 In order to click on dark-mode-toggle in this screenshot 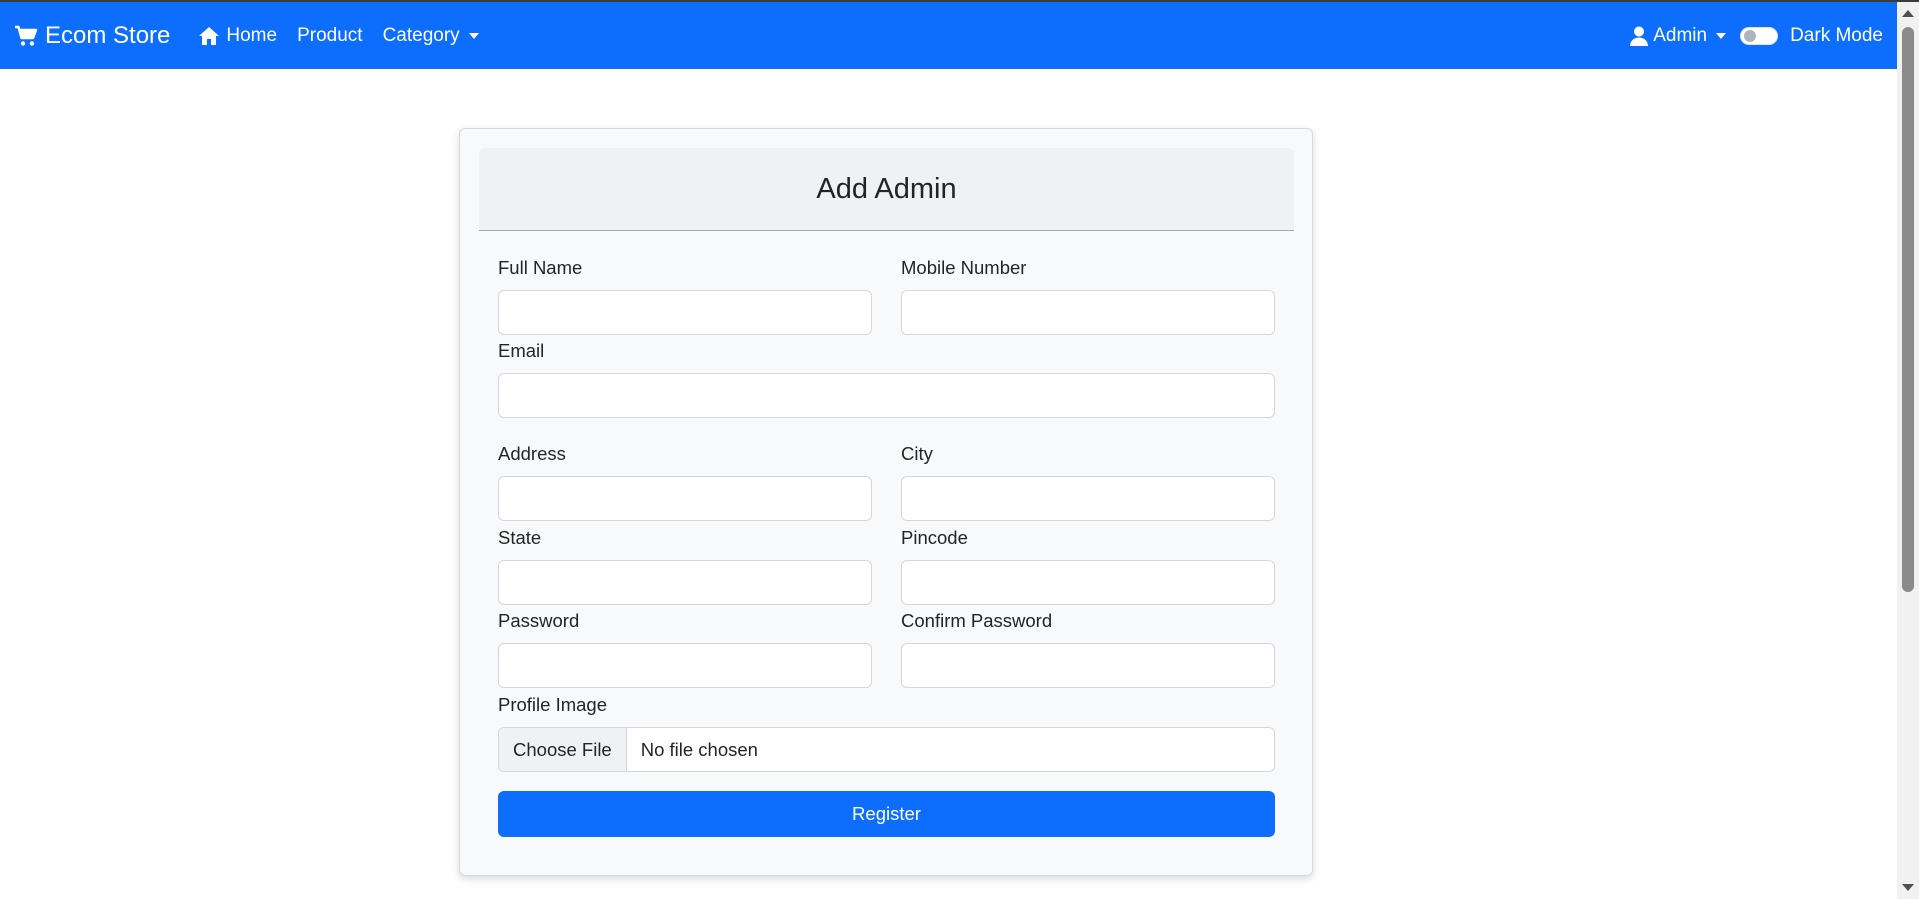, I will do `click(1759, 35)`.